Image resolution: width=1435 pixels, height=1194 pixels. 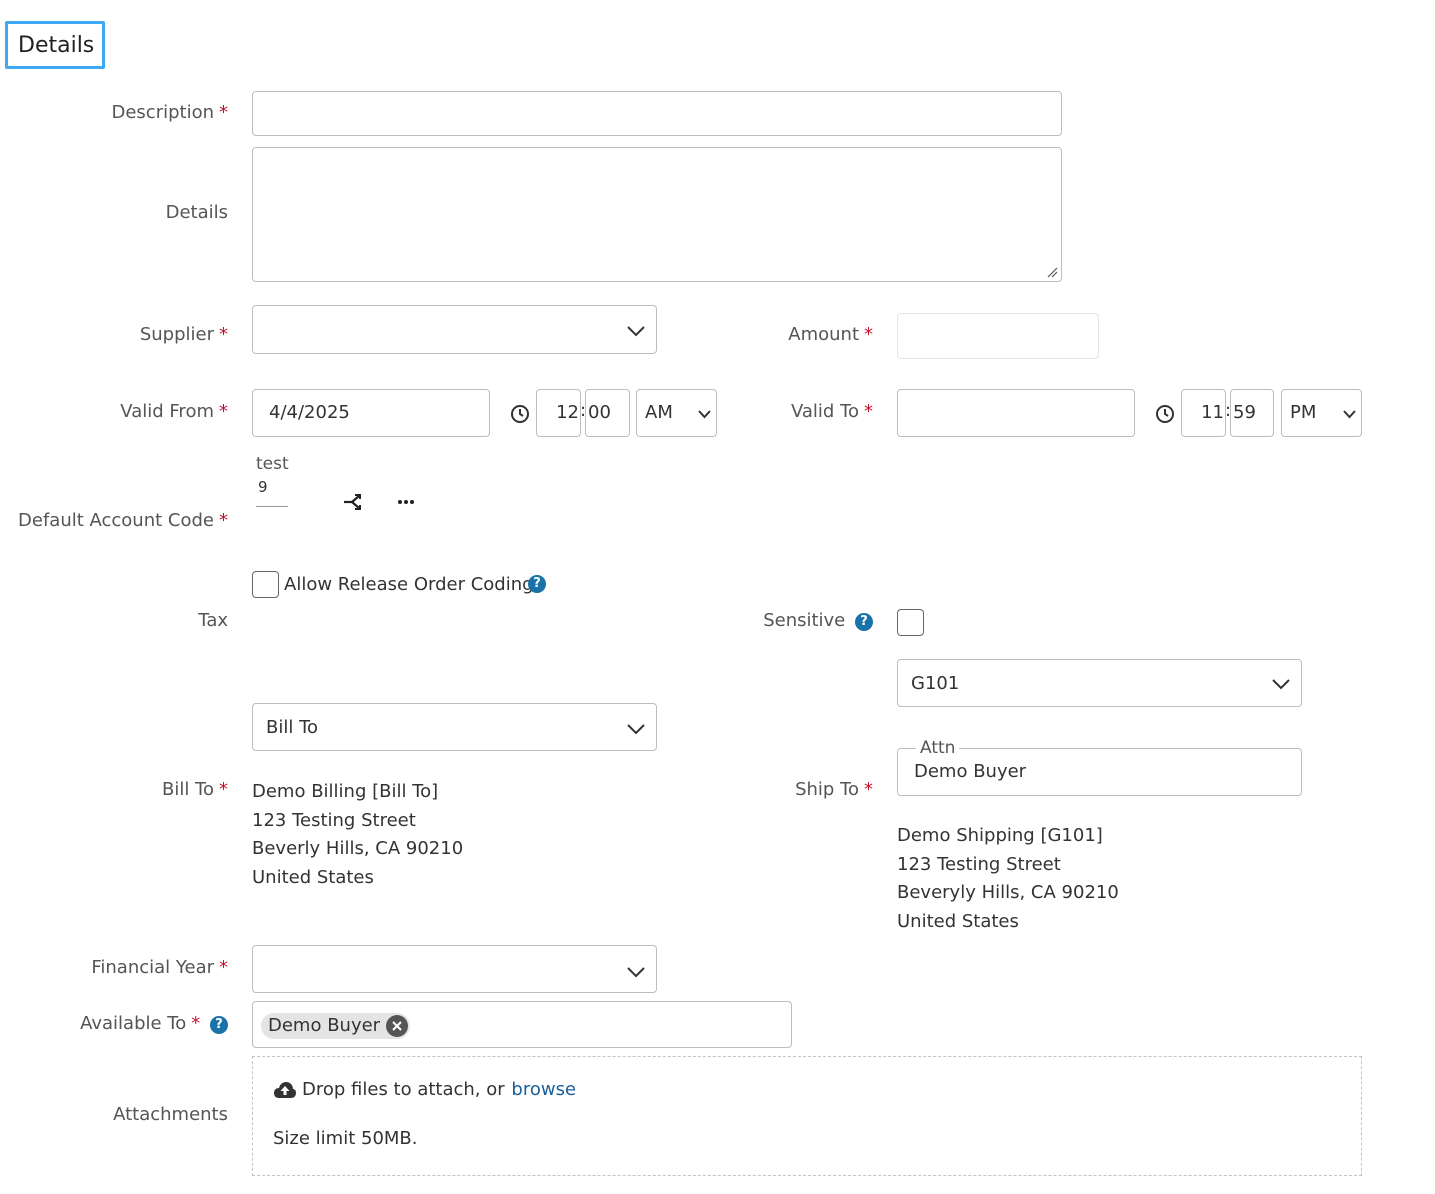 I want to click on account-segment-name: test, so click(x=272, y=464).